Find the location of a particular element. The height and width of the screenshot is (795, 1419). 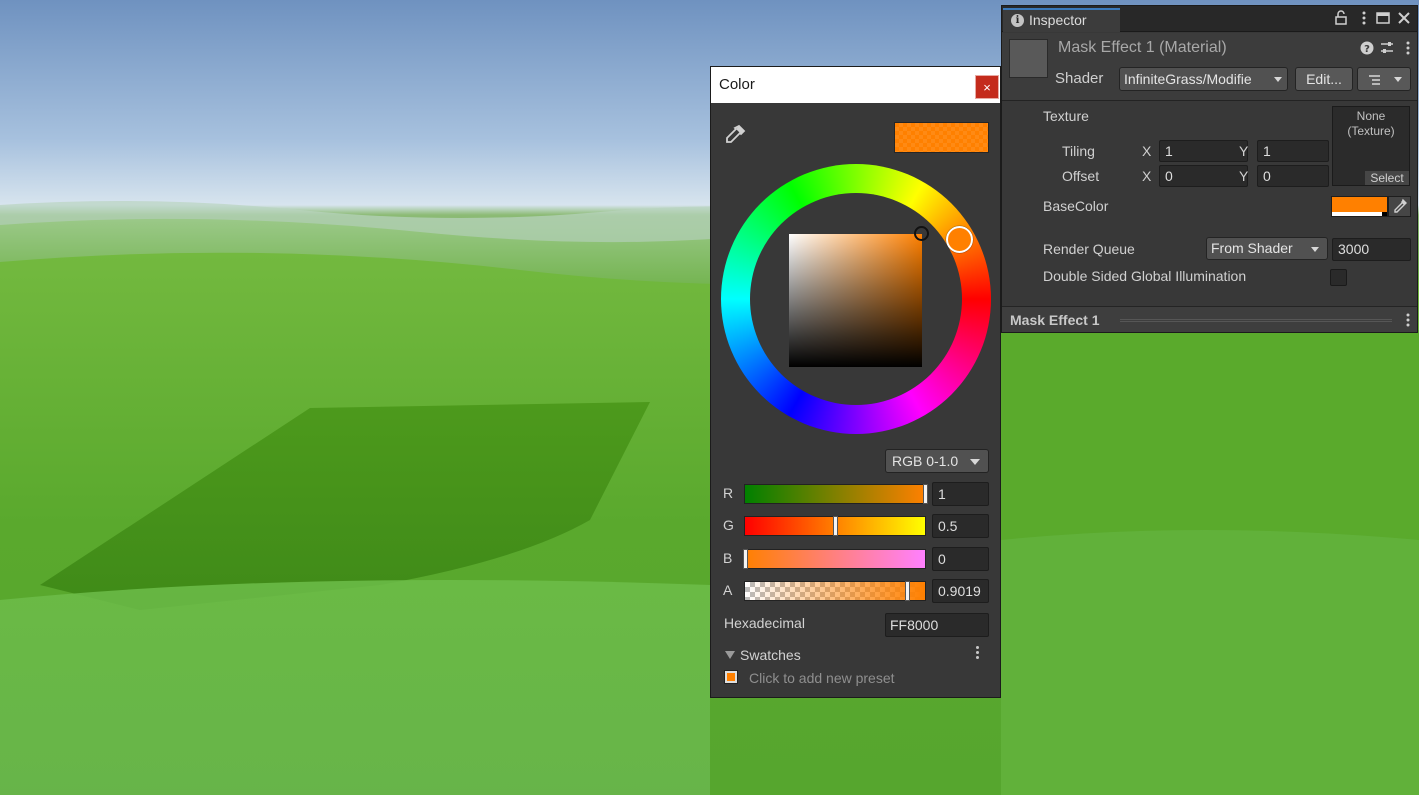

alpha-bar-remainder is located at coordinates (1384, 214).